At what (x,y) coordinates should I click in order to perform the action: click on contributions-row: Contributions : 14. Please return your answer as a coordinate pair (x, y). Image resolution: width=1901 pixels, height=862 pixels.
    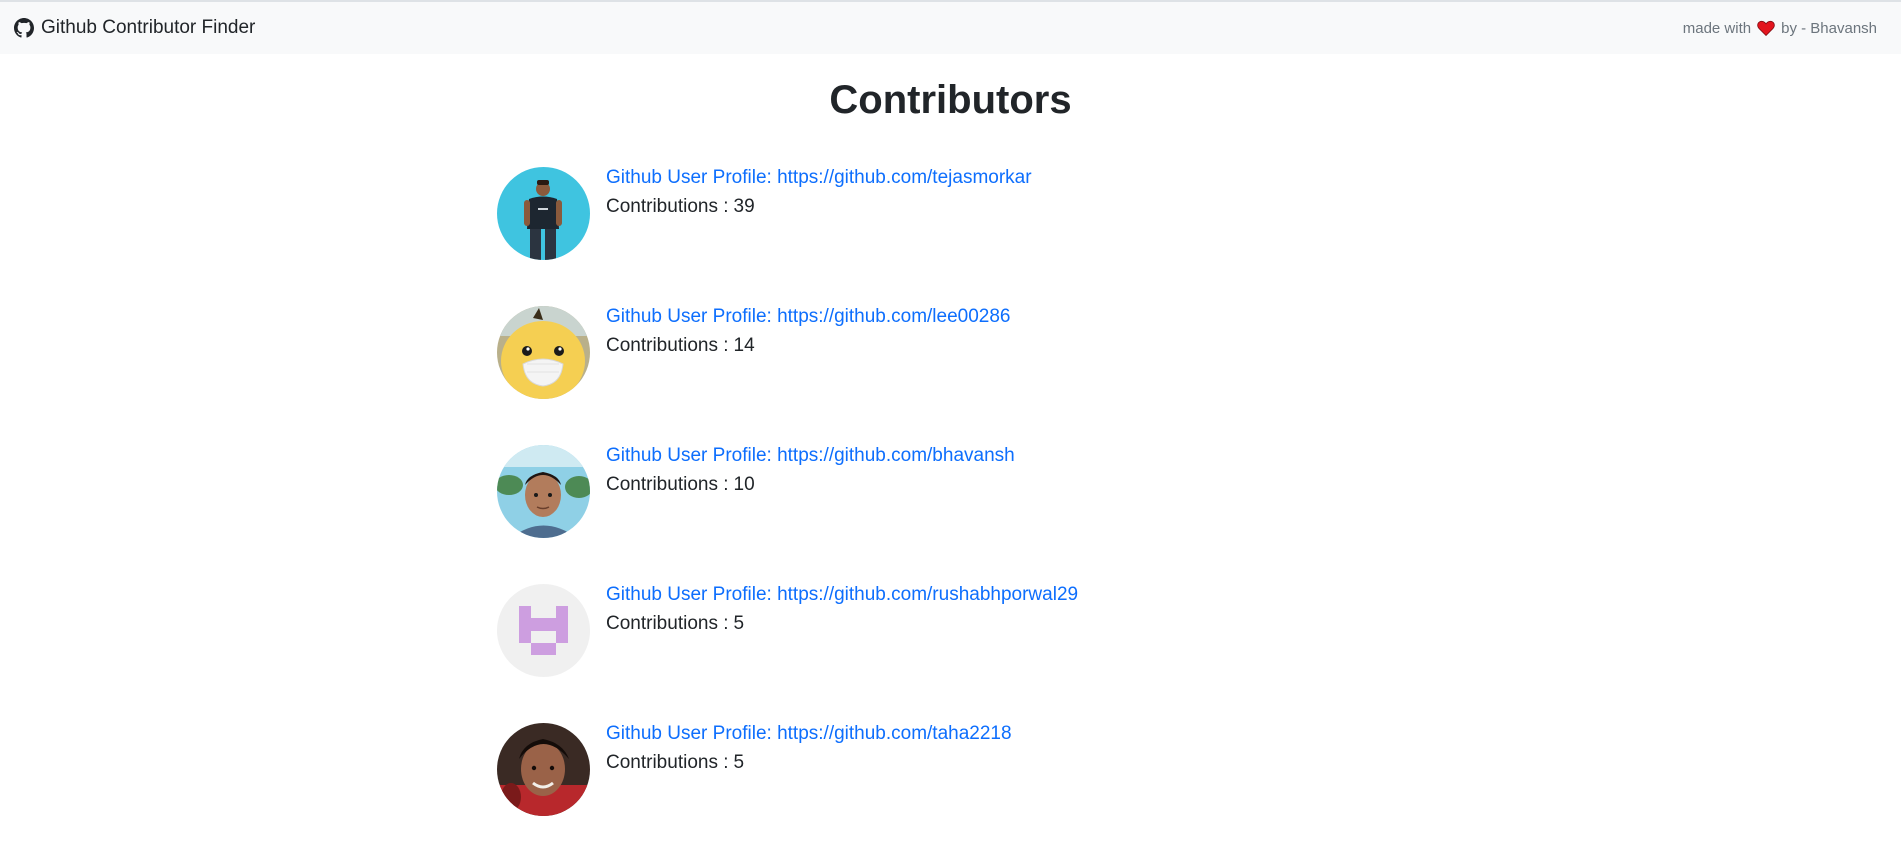
    Looking at the image, I should click on (808, 346).